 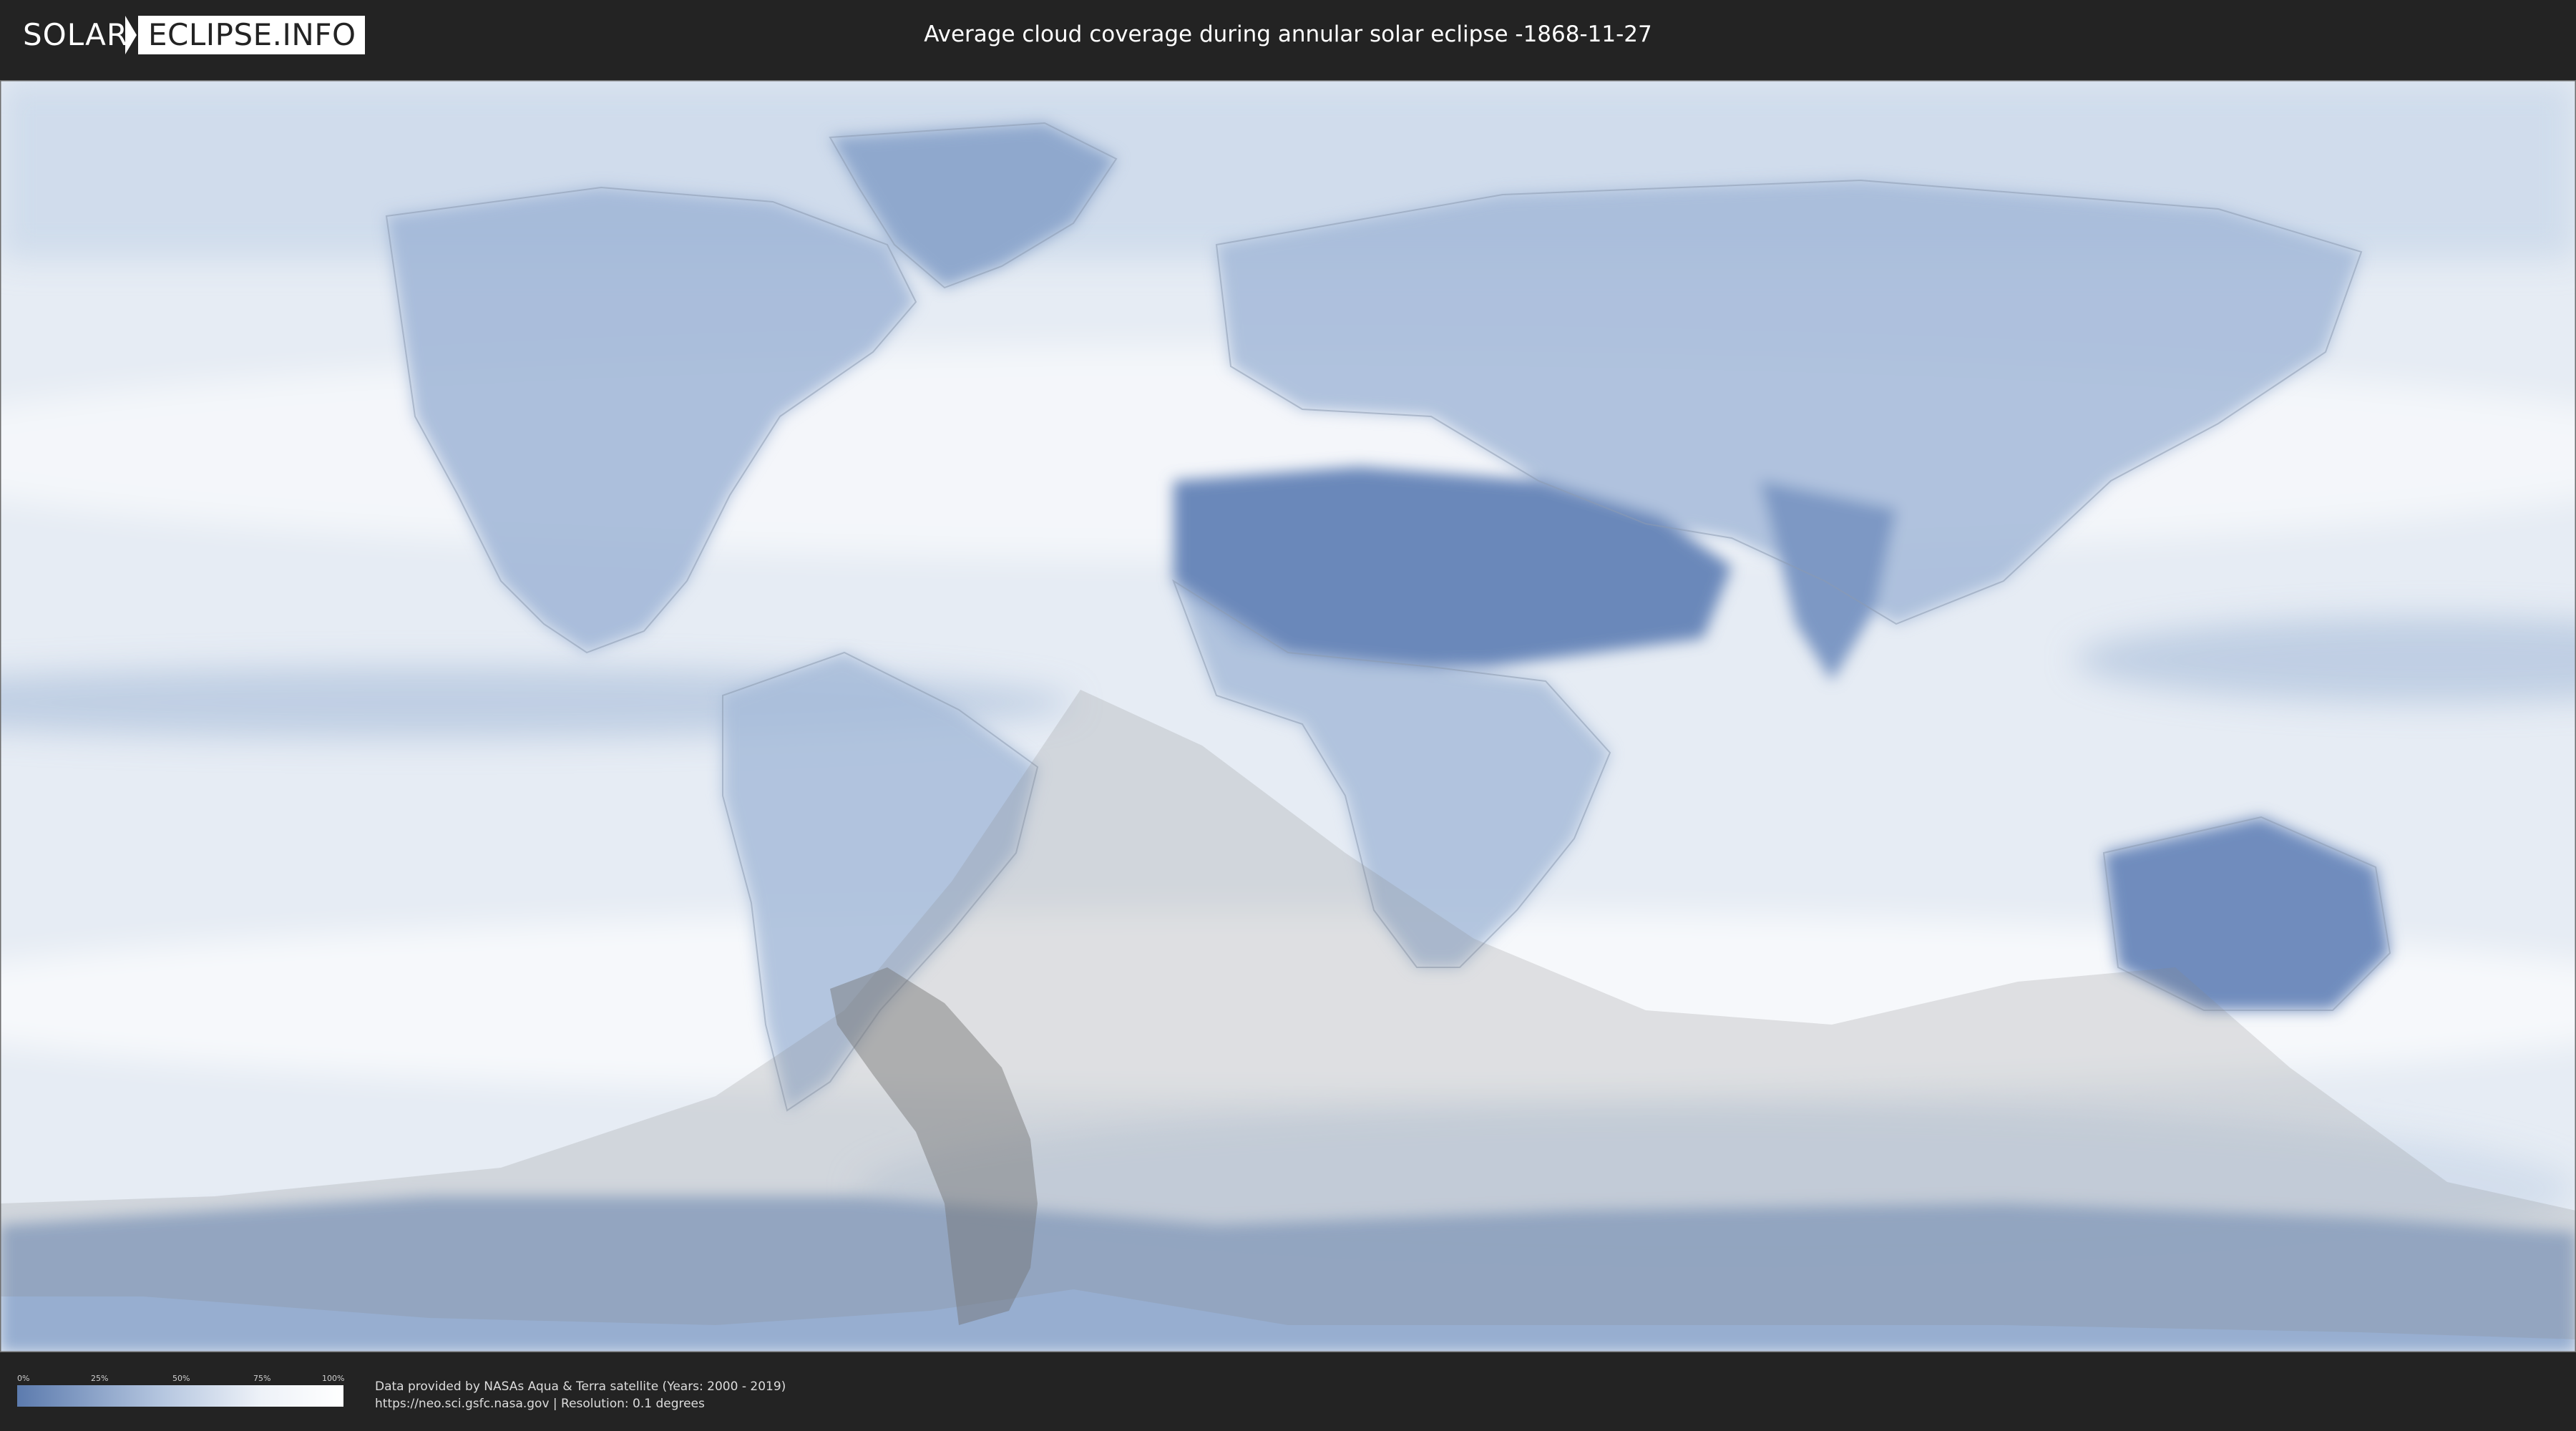 I want to click on legend-tick-75: 75%, so click(x=262, y=1378).